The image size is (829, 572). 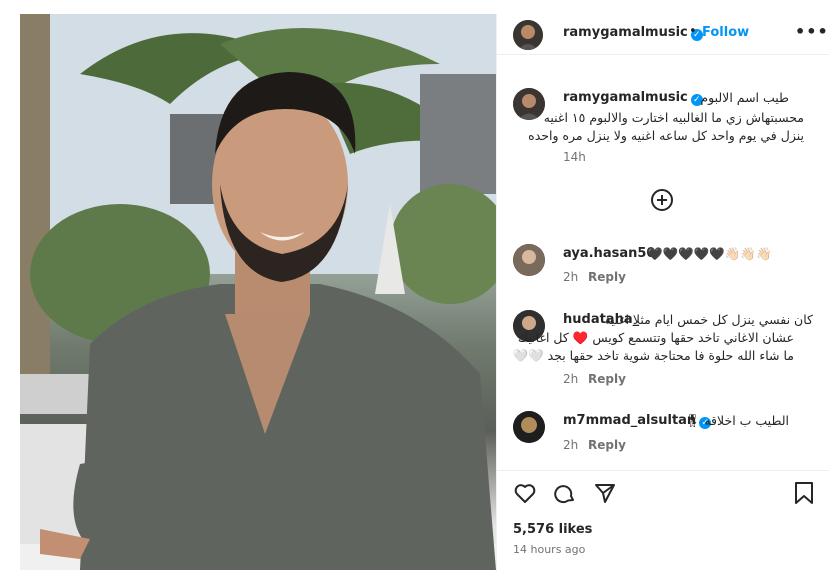 I want to click on comment-username: m7mmad_alsultan, so click(x=629, y=420).